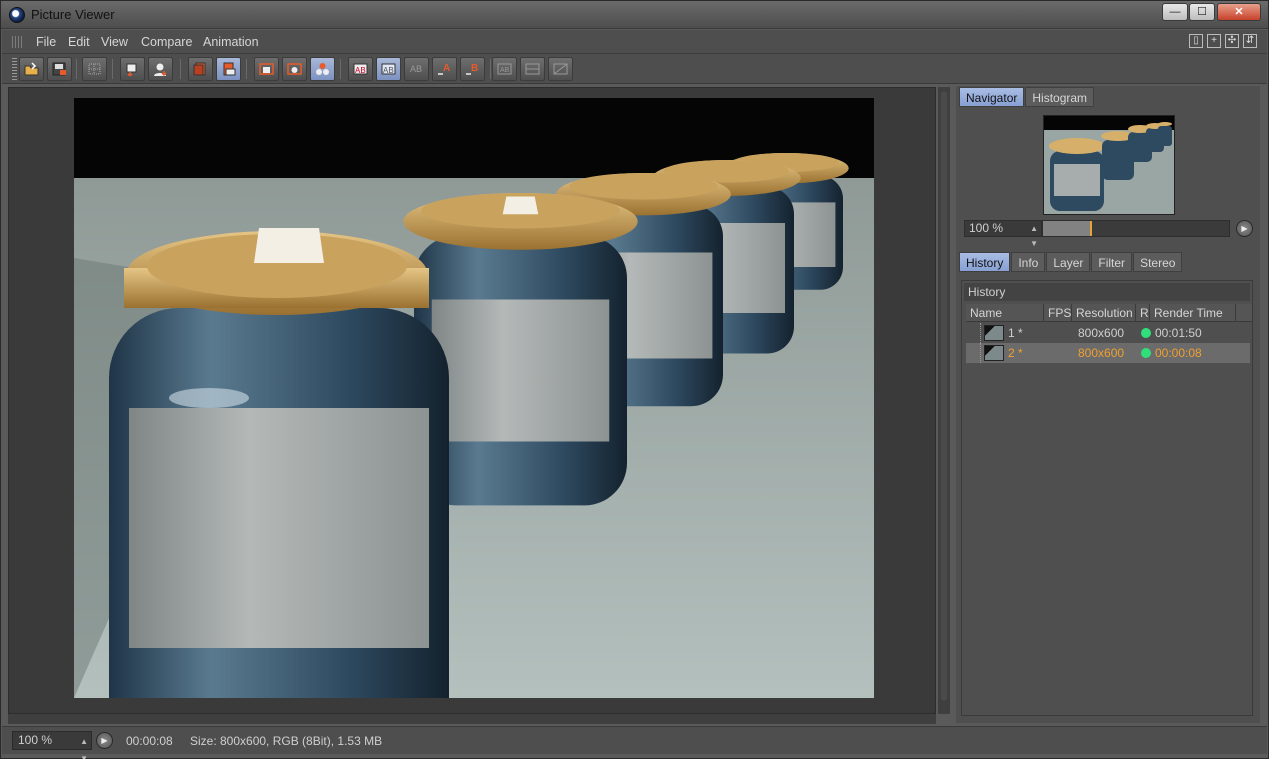  I want to click on grid-icon, so click(94, 69).